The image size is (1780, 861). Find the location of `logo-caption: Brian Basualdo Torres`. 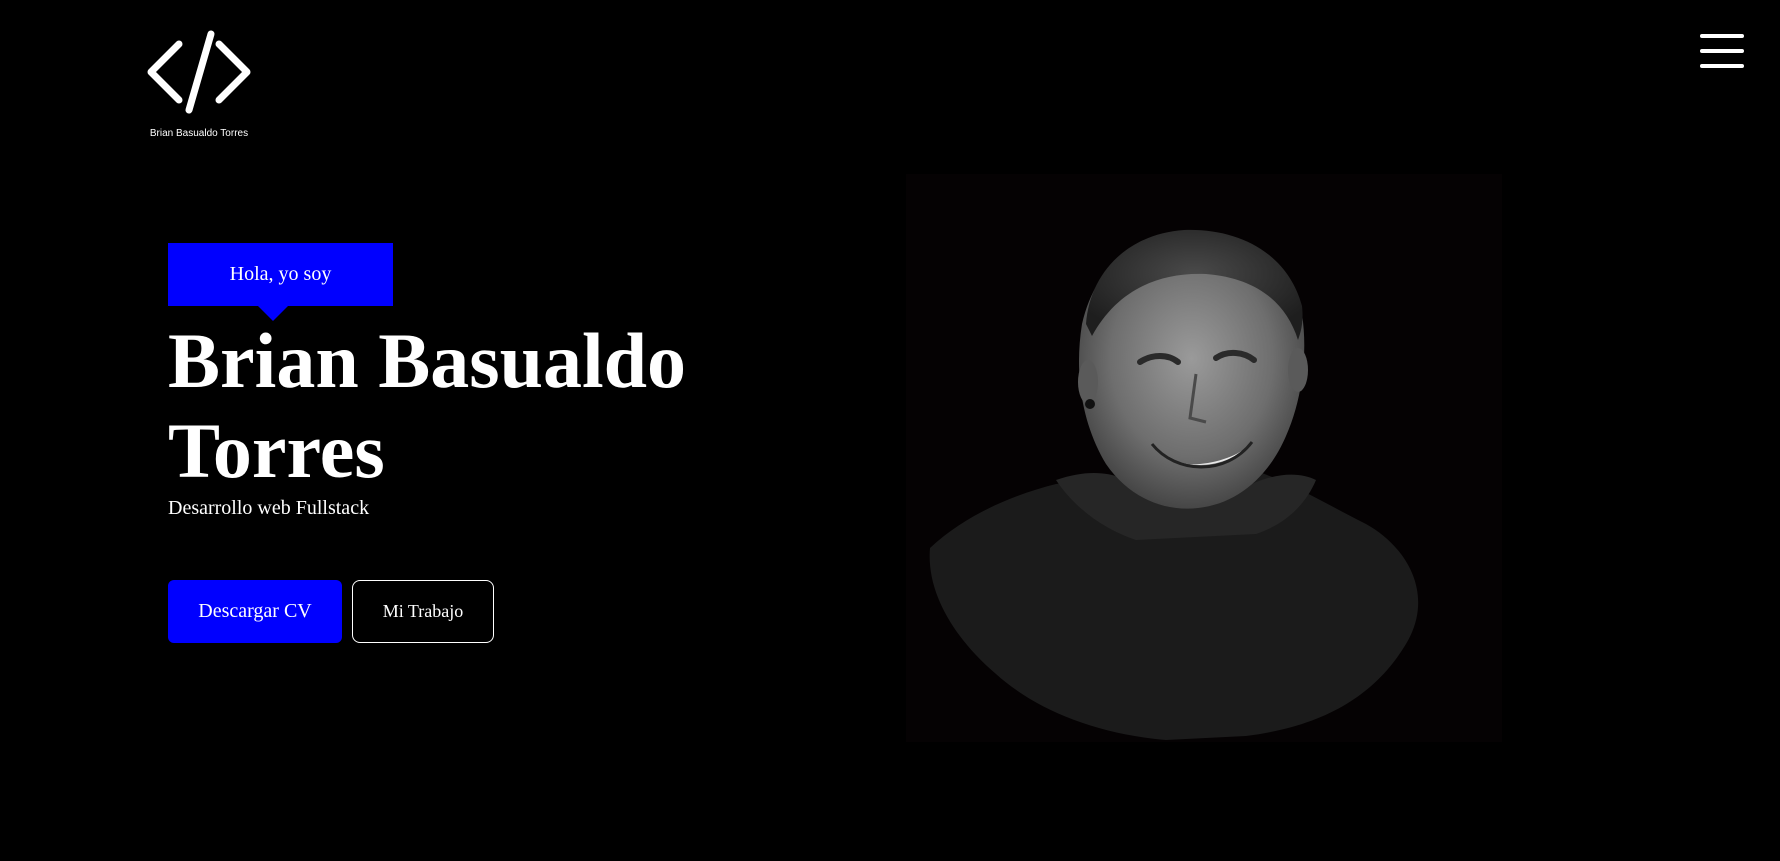

logo-caption: Brian Basualdo Torres is located at coordinates (199, 133).